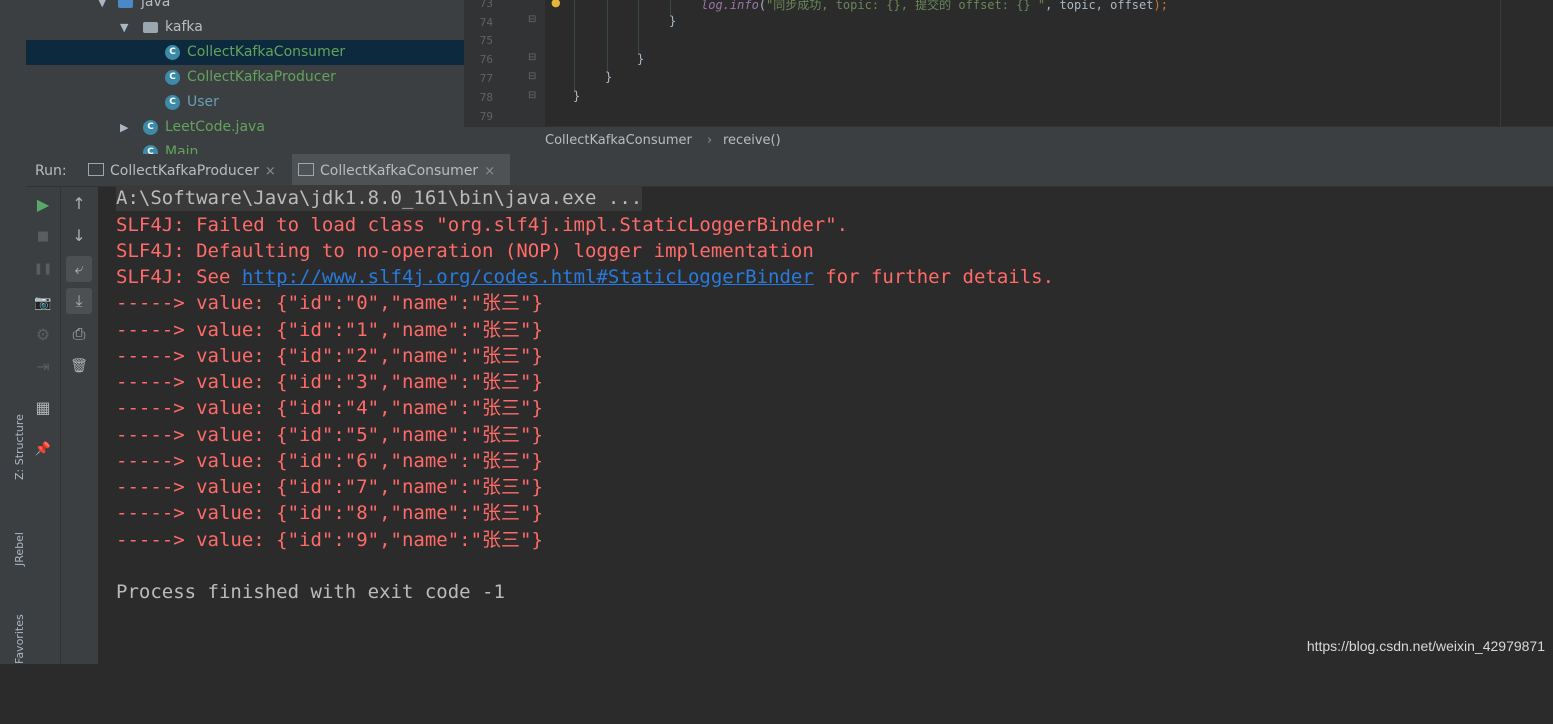 The width and height of the screenshot is (1553, 724). I want to click on rerun-icon: ▶, so click(43, 205).